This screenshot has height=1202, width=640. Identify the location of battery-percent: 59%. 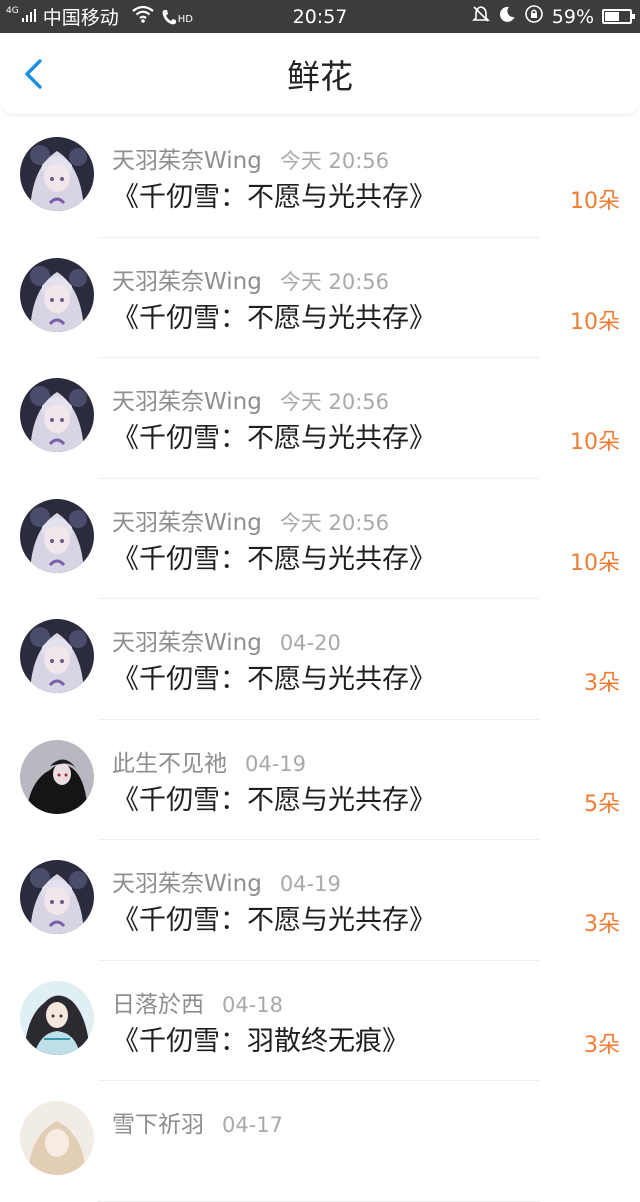
(572, 16).